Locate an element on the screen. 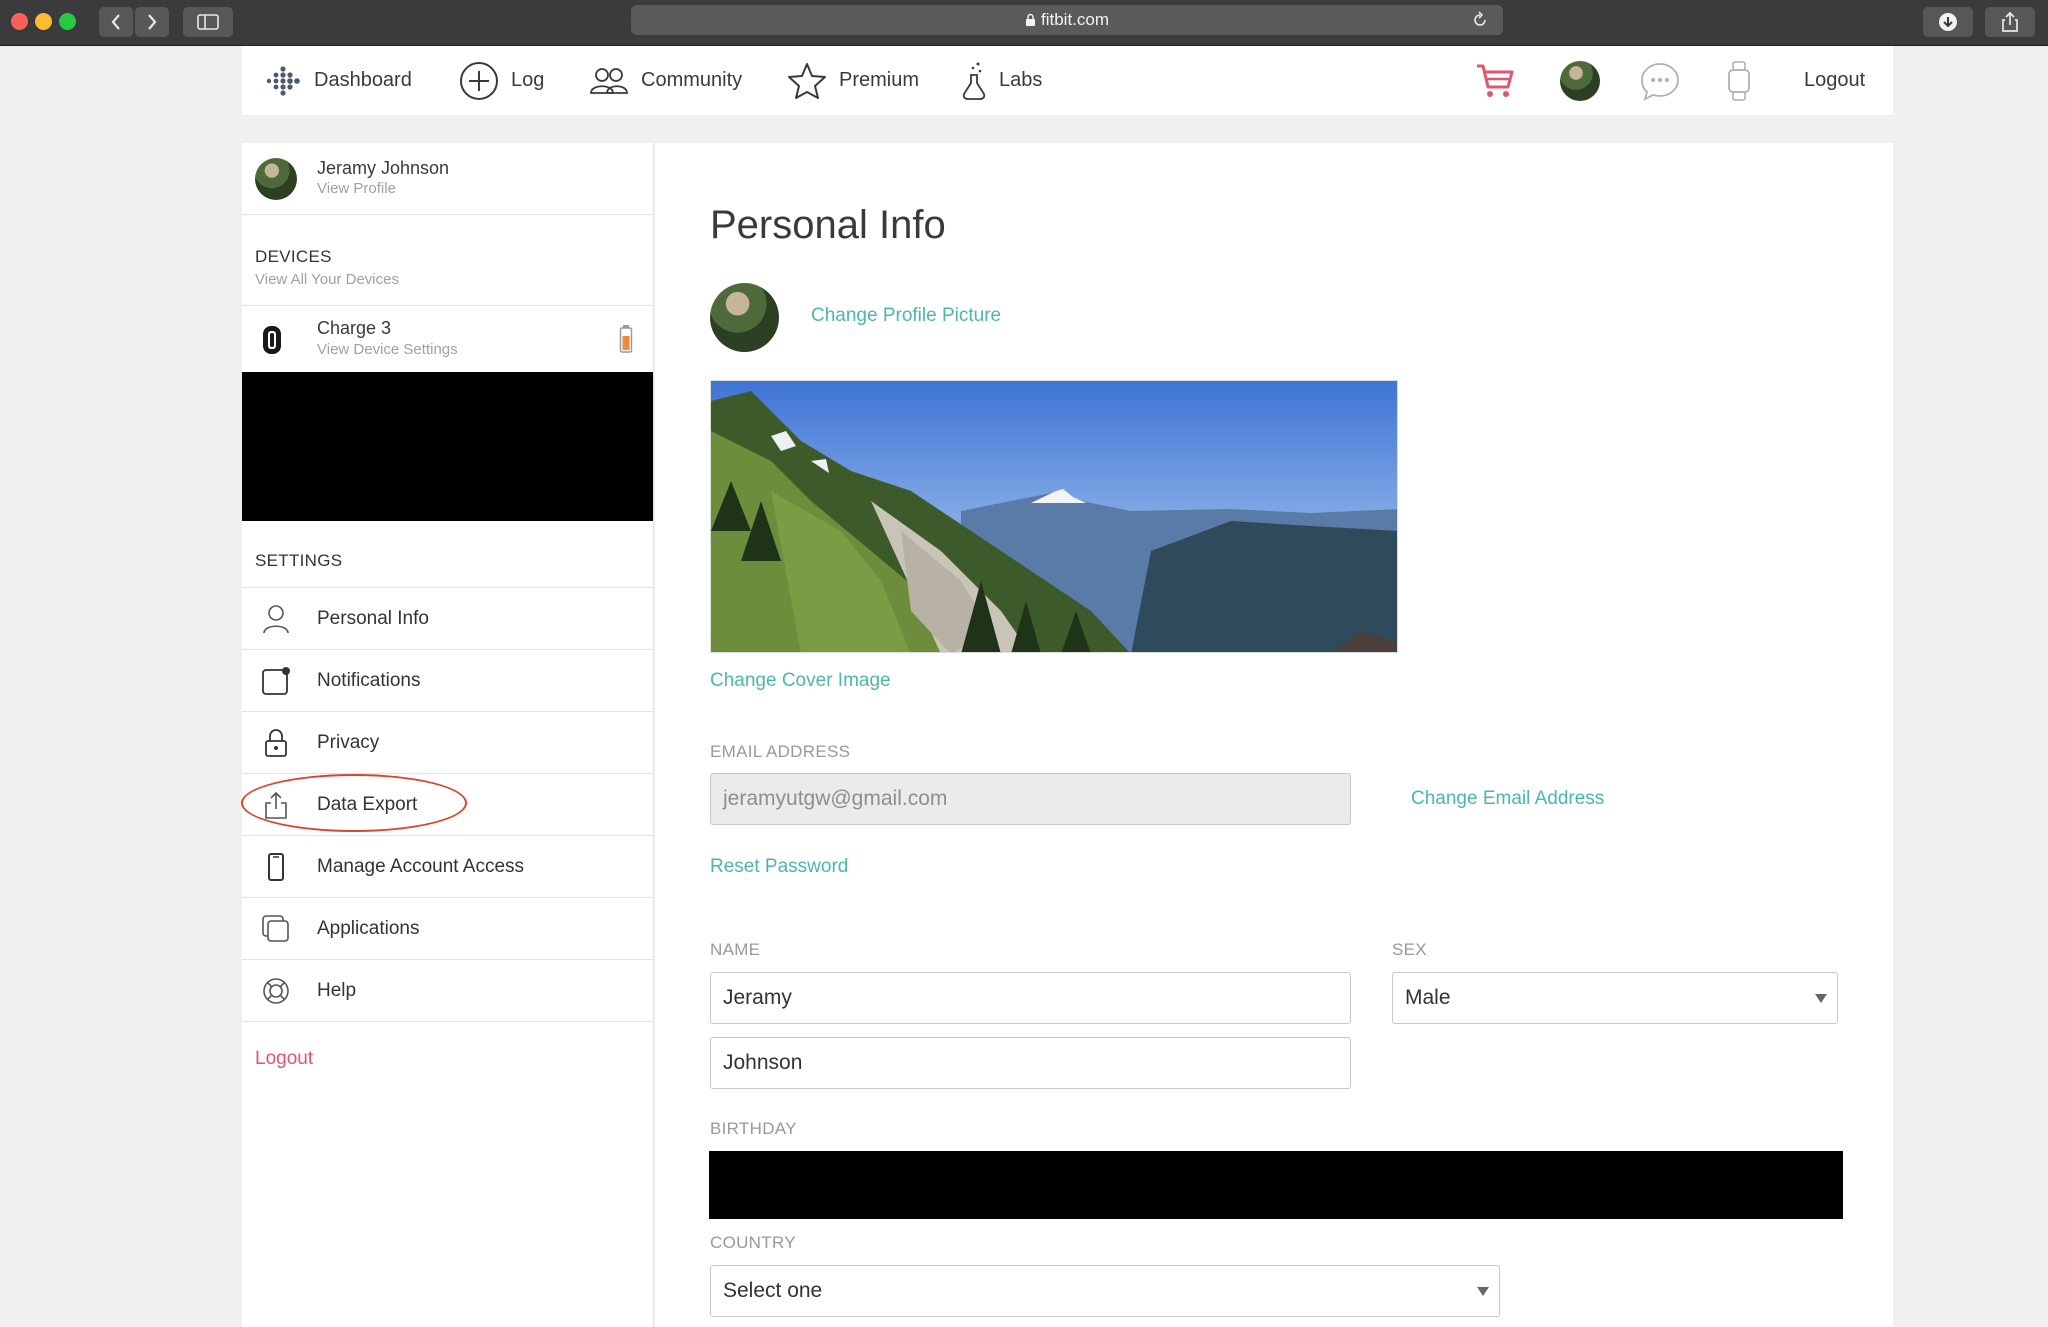 The image size is (2048, 1327). sidebar-item-label: Privacy is located at coordinates (348, 743).